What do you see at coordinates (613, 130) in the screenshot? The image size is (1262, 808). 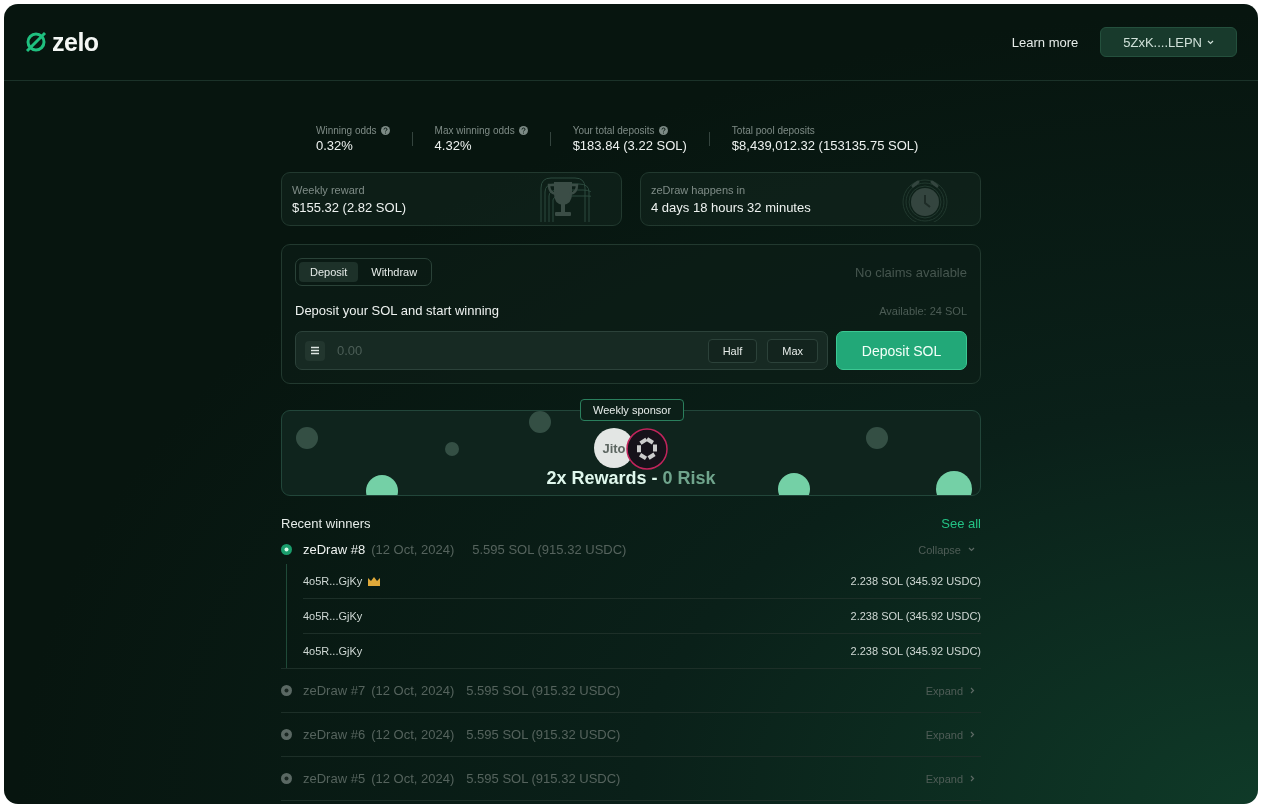 I see `stat-label: Your total deposits` at bounding box center [613, 130].